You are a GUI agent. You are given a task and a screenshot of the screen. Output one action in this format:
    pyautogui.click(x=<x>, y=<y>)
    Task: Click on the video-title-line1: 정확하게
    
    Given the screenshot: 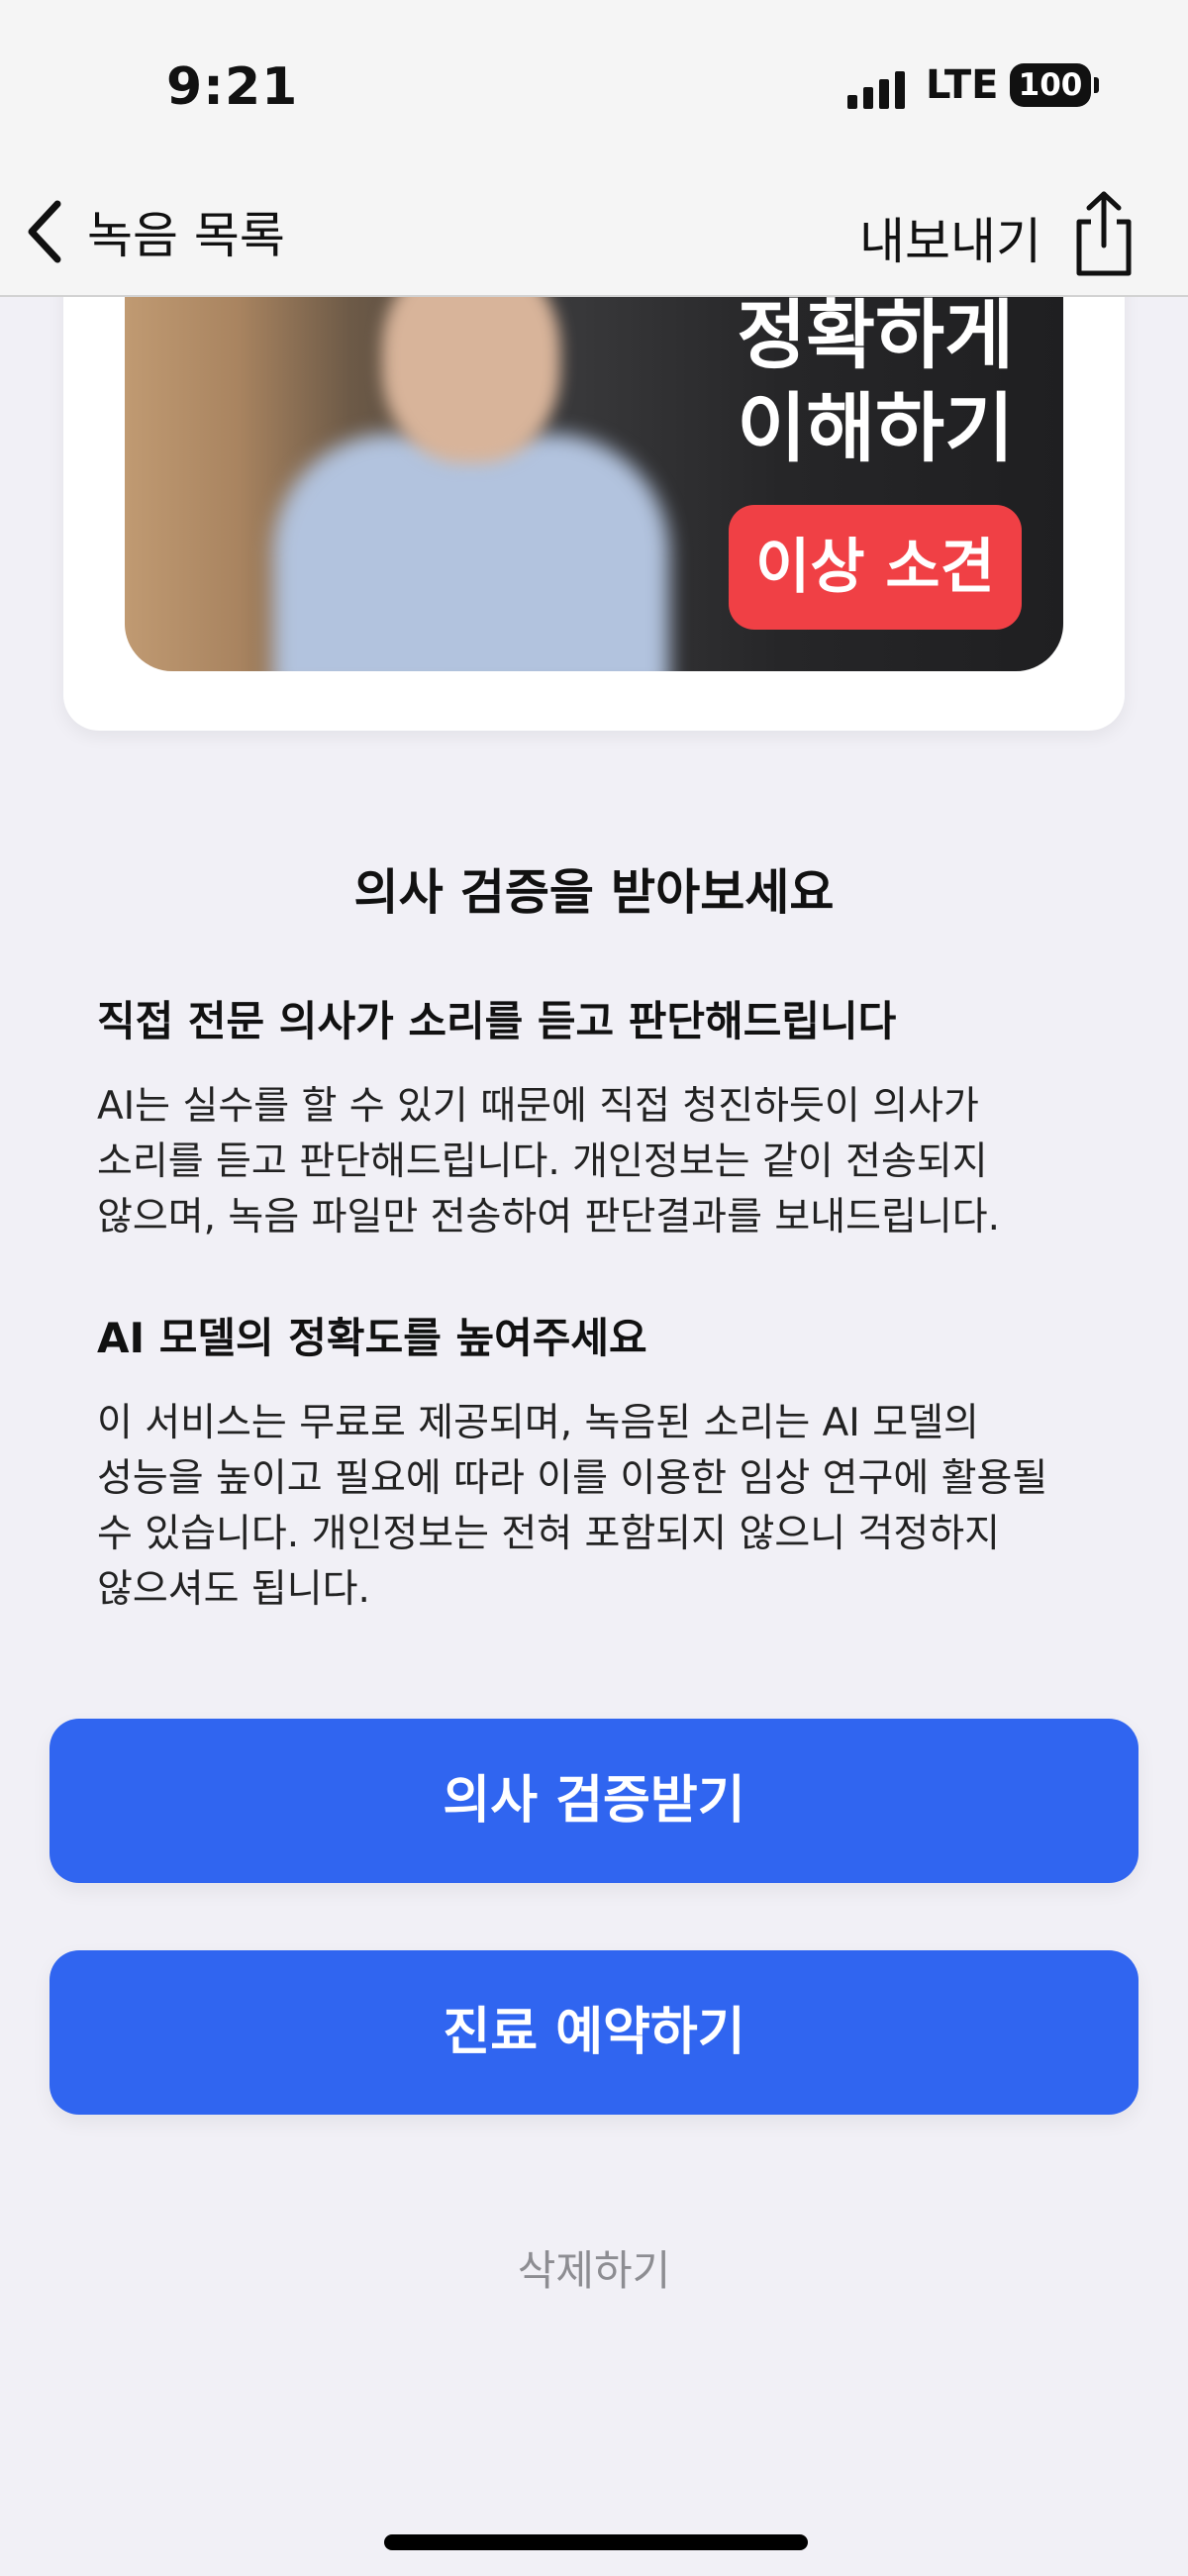 What is the action you would take?
    pyautogui.click(x=876, y=337)
    